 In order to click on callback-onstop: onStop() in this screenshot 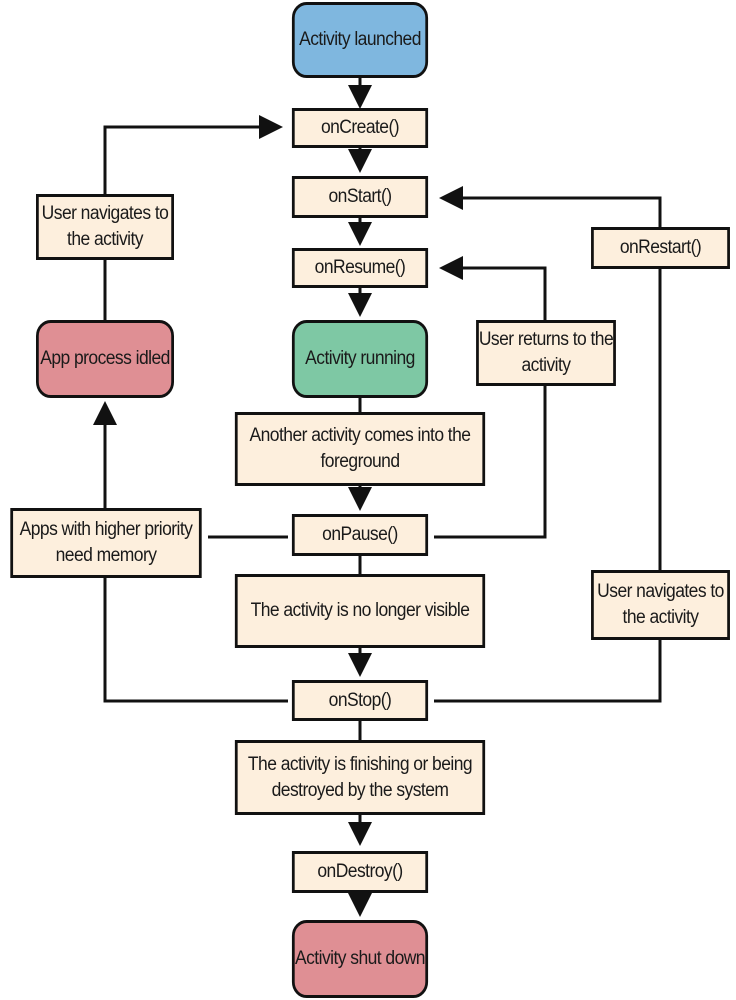, I will do `click(360, 700)`.